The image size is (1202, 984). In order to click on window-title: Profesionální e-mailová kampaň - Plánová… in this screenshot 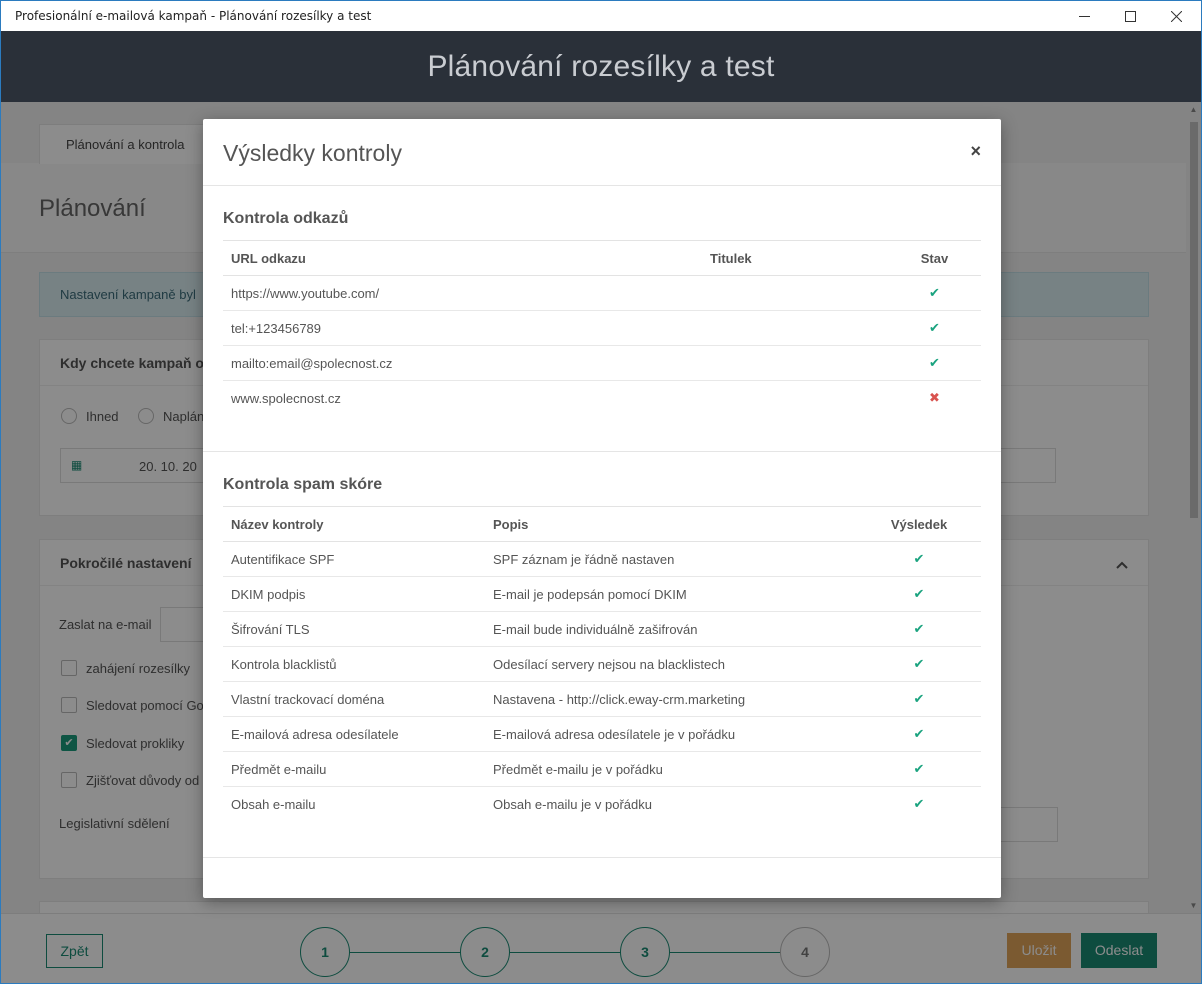, I will do `click(193, 16)`.